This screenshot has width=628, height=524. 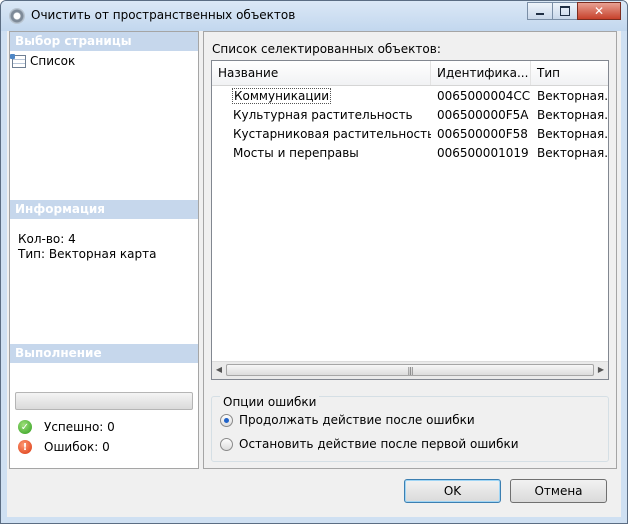 What do you see at coordinates (452, 491) in the screenshot?
I see `ok-button: OK` at bounding box center [452, 491].